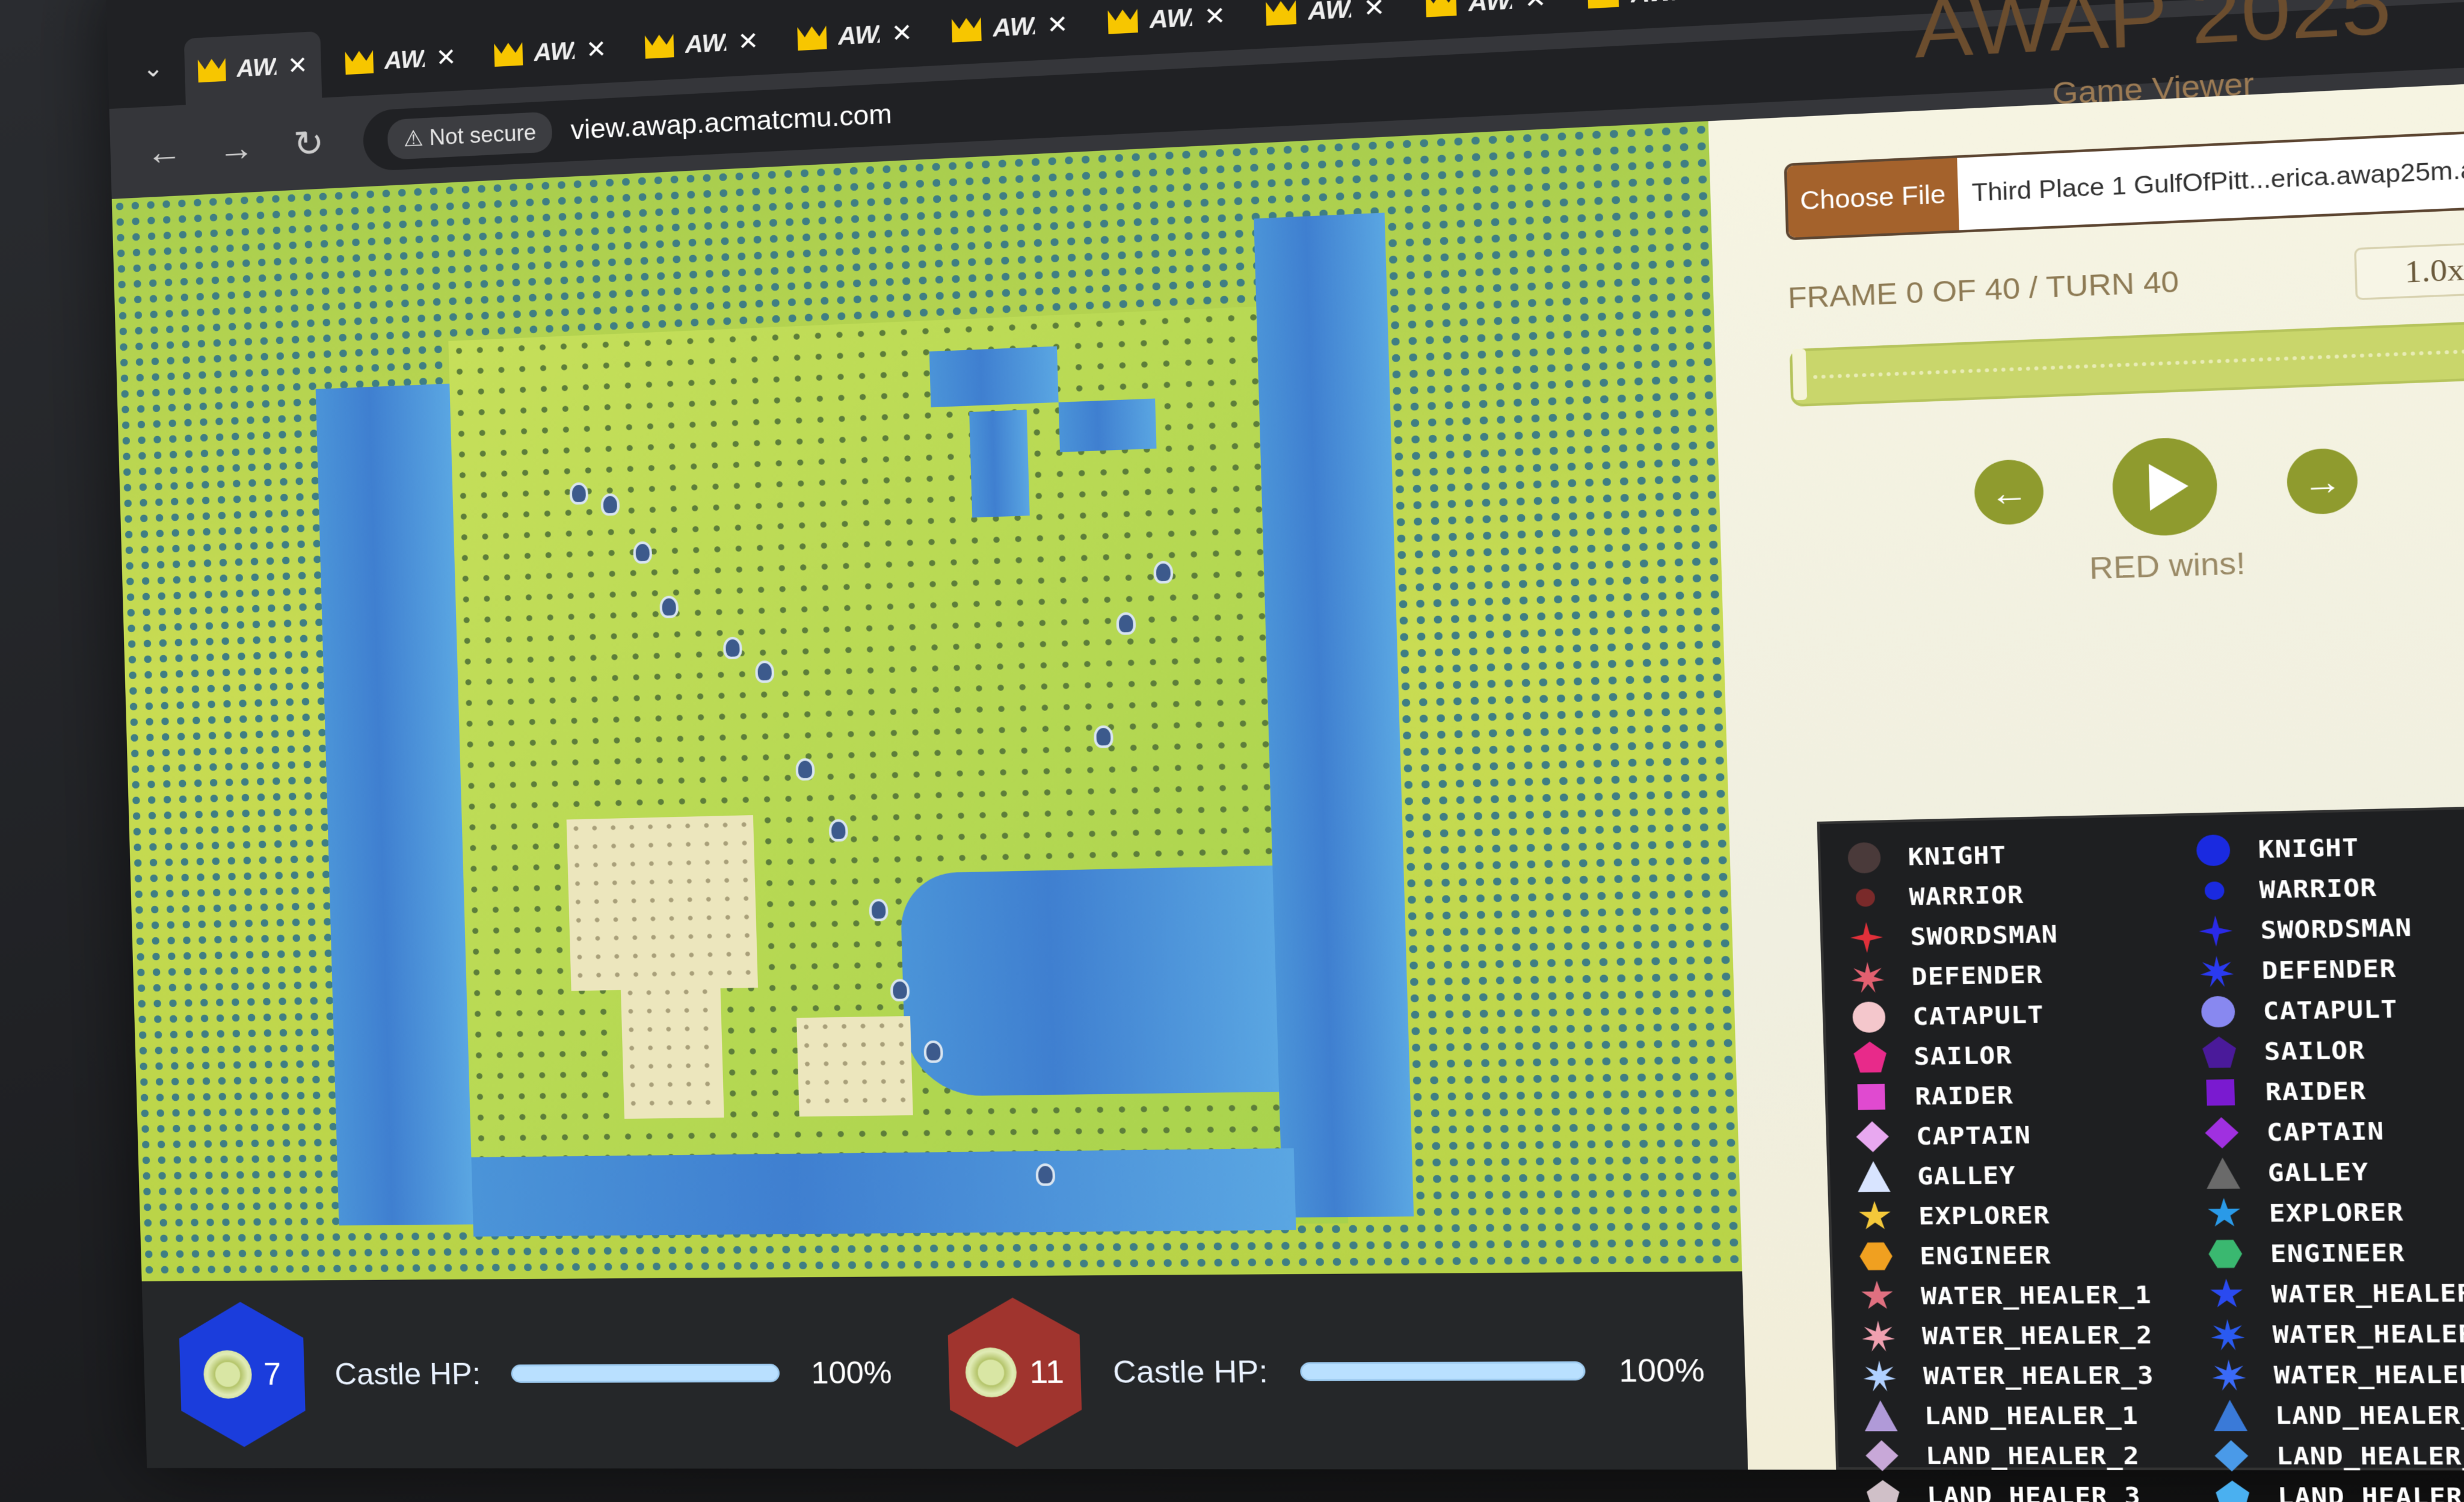  I want to click on tab-search-chevron-icon: ⌄, so click(153, 80).